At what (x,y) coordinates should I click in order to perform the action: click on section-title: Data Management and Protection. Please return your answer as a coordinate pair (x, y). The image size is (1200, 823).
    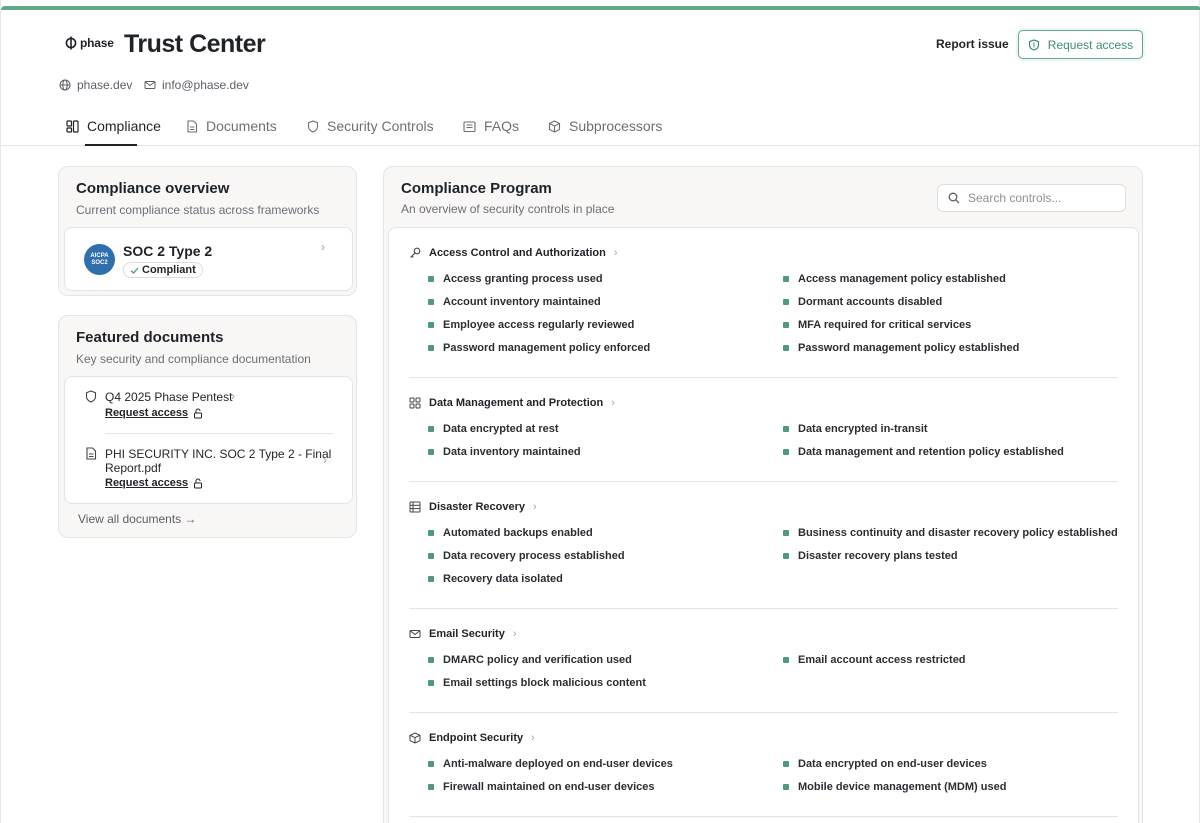
    Looking at the image, I should click on (516, 403).